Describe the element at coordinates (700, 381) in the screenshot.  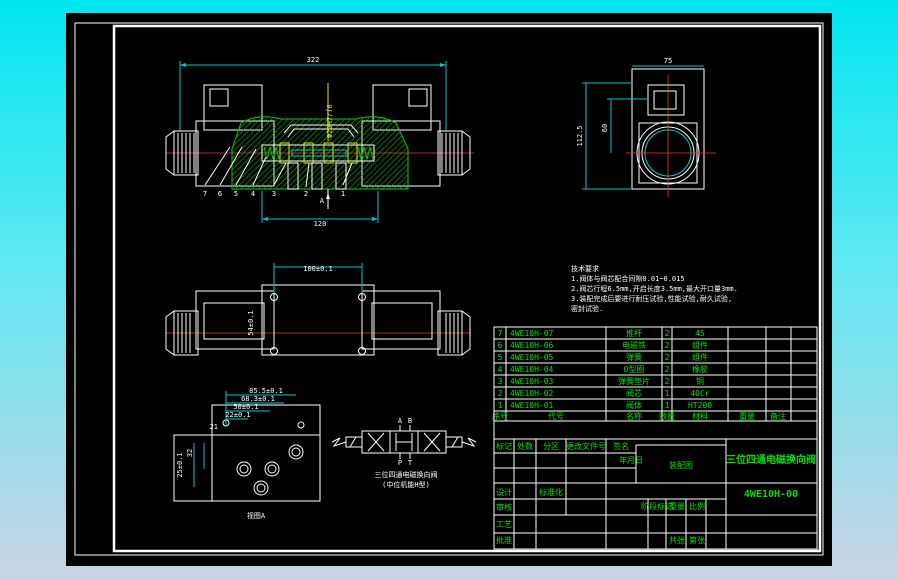
I see `bom-material: 铜` at that location.